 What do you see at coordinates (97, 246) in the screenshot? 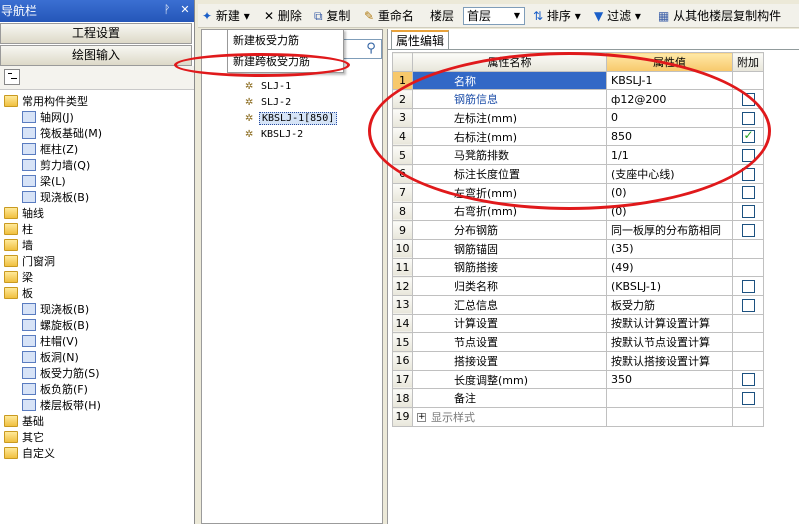
I see `tree-category: 墙` at bounding box center [97, 246].